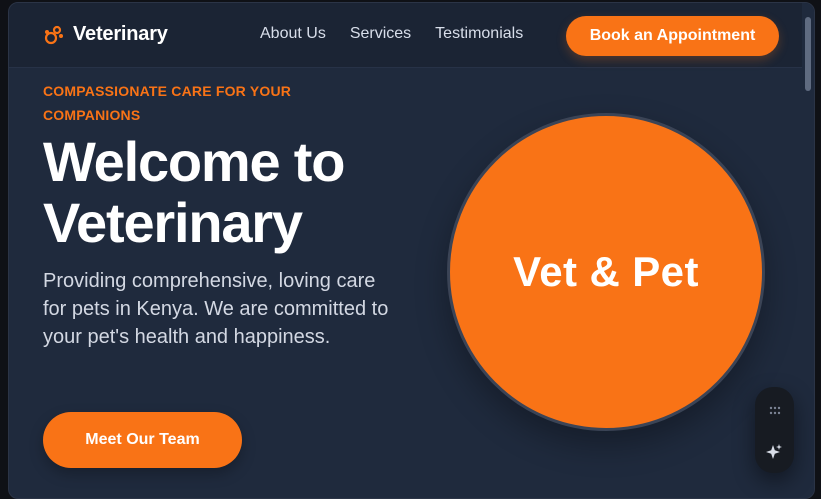  I want to click on brand-name: Veterinary, so click(120, 34).